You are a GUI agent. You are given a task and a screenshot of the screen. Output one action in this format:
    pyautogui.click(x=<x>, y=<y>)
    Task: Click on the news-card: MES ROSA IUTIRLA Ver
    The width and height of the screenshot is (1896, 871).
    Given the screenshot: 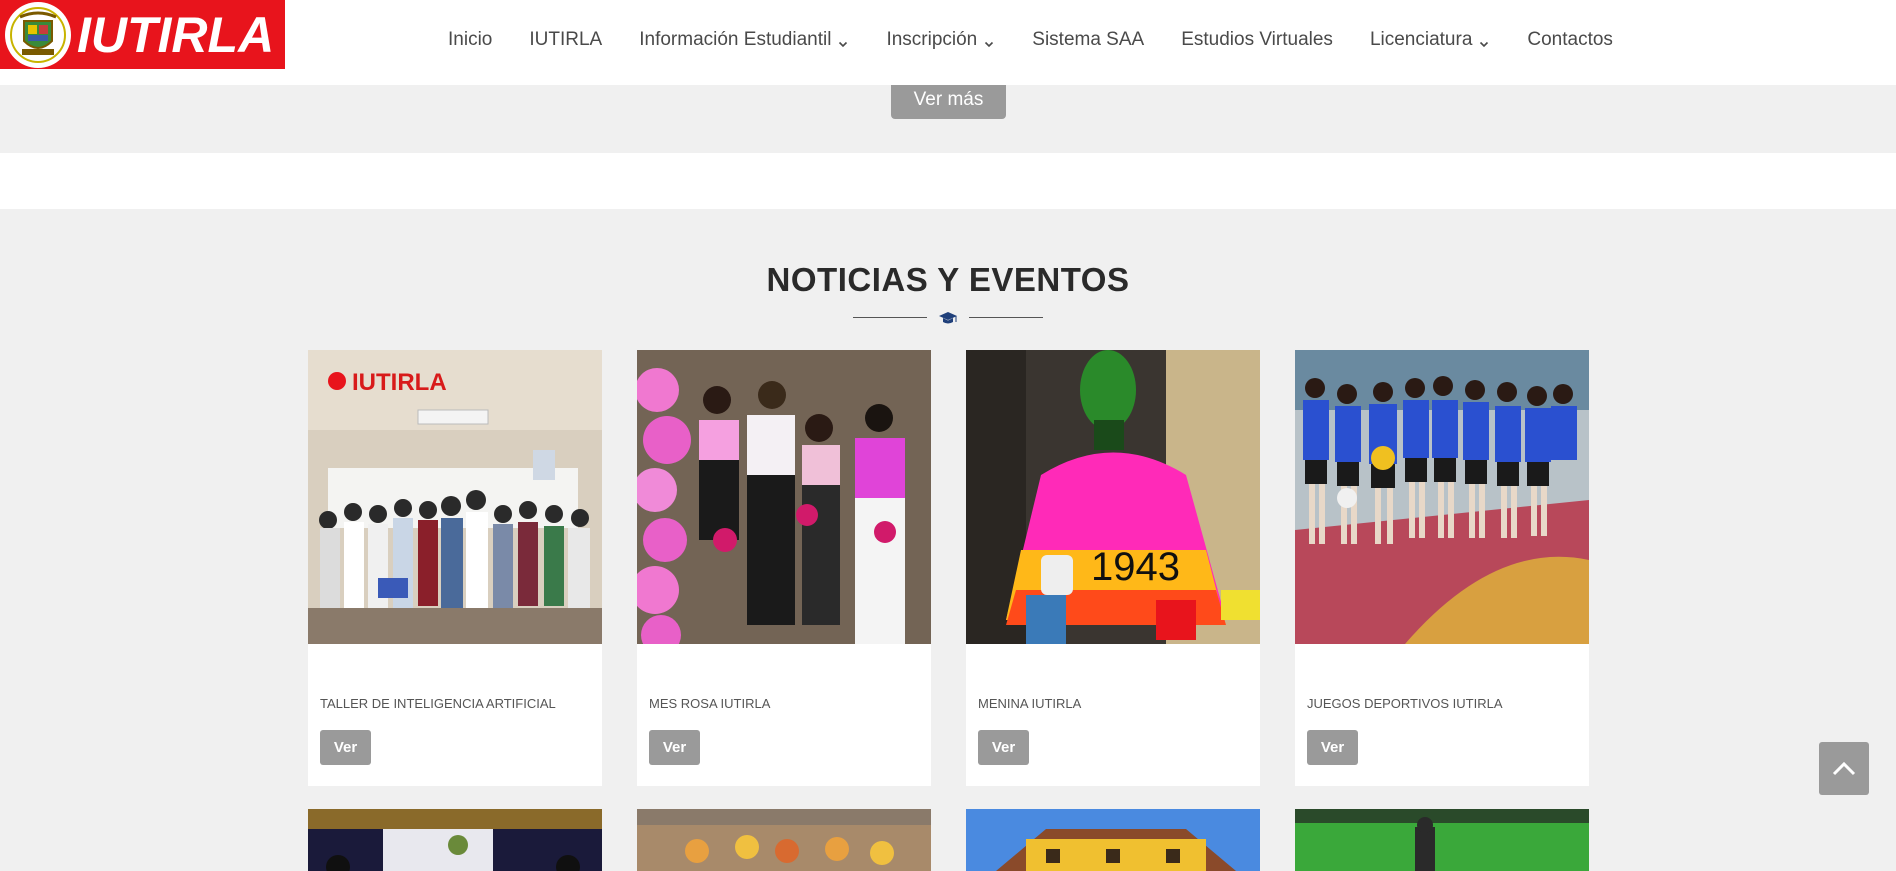 What is the action you would take?
    pyautogui.click(x=784, y=568)
    